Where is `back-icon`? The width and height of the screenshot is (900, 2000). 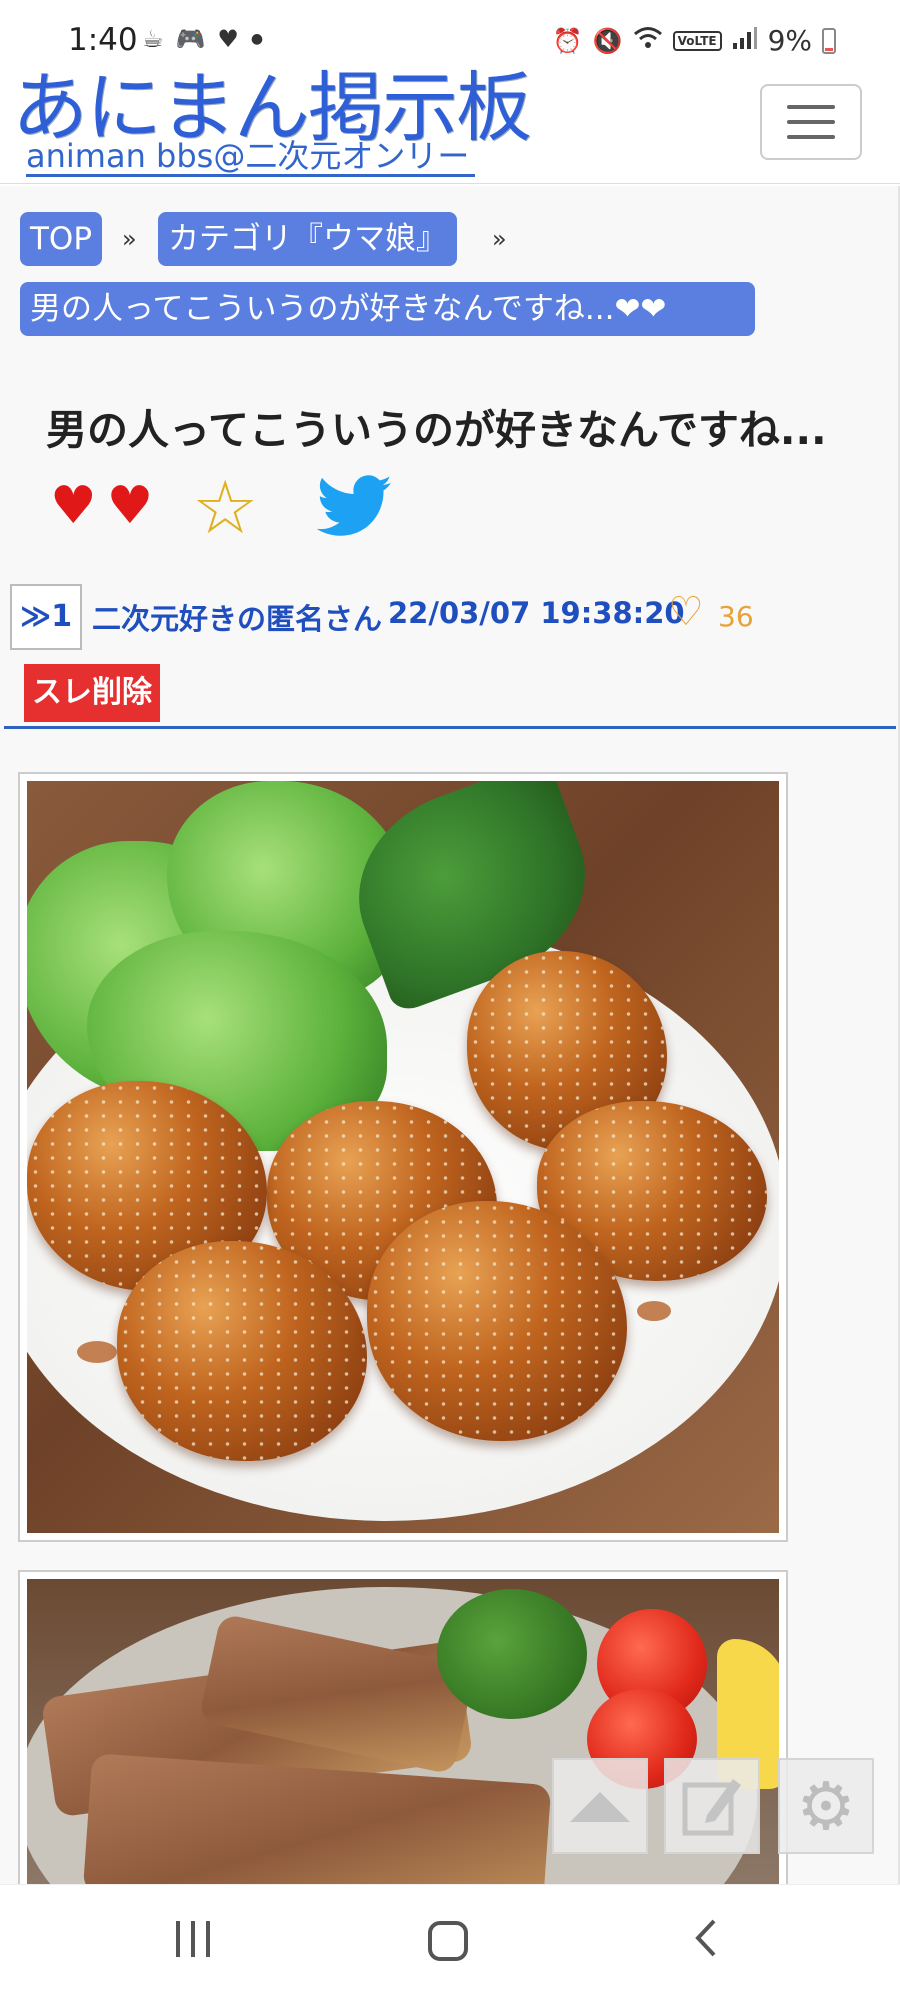 back-icon is located at coordinates (705, 1938).